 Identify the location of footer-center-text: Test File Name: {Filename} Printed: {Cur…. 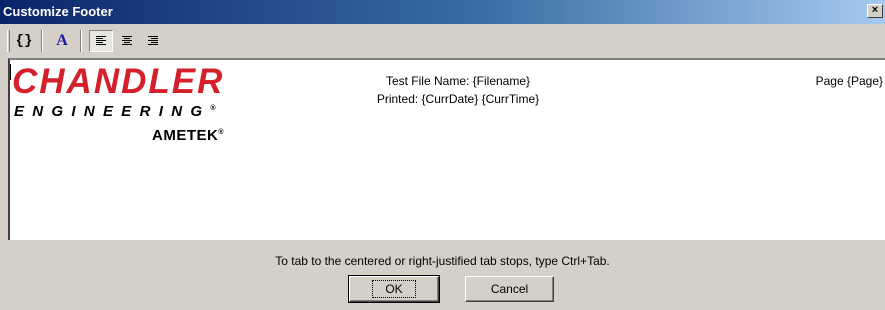
(458, 90).